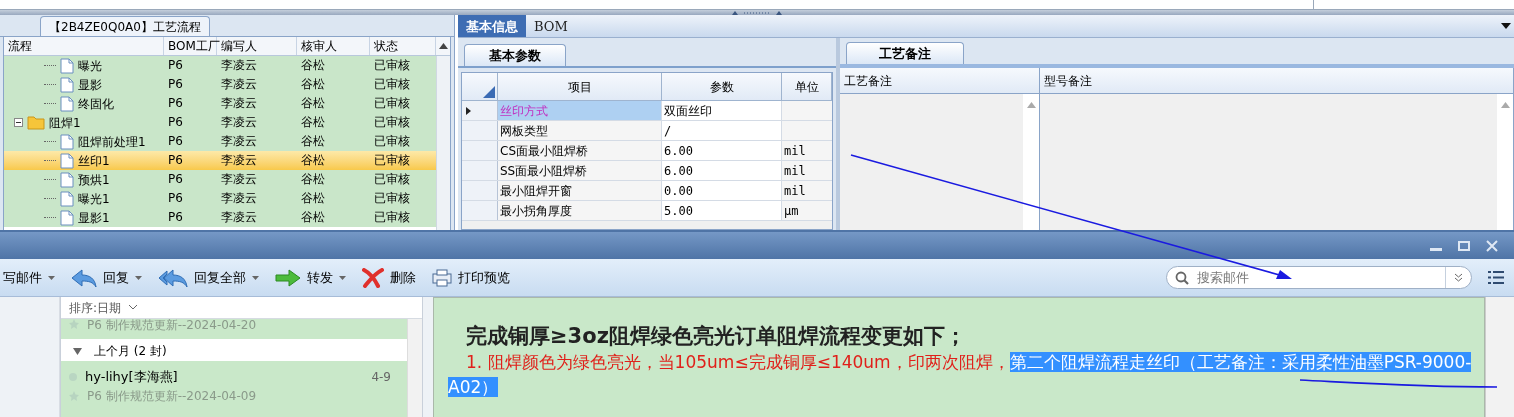 The height and width of the screenshot is (417, 1514). What do you see at coordinates (722, 86) in the screenshot?
I see `column-header: 参数` at bounding box center [722, 86].